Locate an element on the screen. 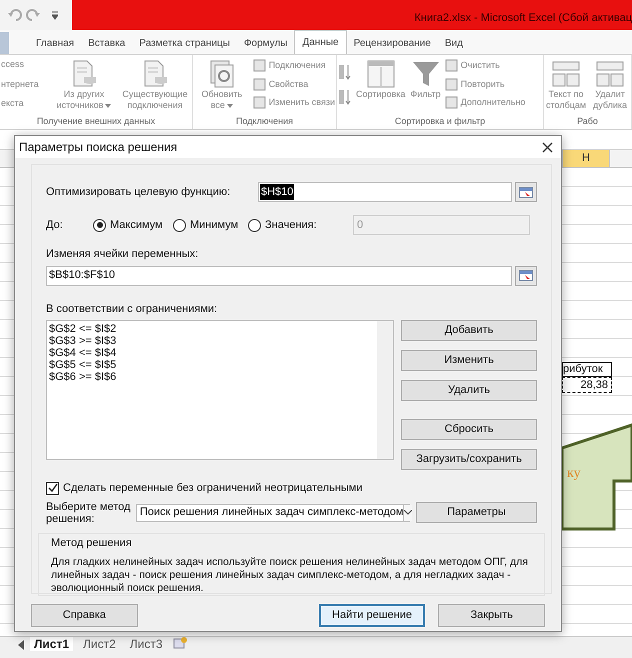  constraint-item: $G$2 <= $I$2 is located at coordinates (213, 329).